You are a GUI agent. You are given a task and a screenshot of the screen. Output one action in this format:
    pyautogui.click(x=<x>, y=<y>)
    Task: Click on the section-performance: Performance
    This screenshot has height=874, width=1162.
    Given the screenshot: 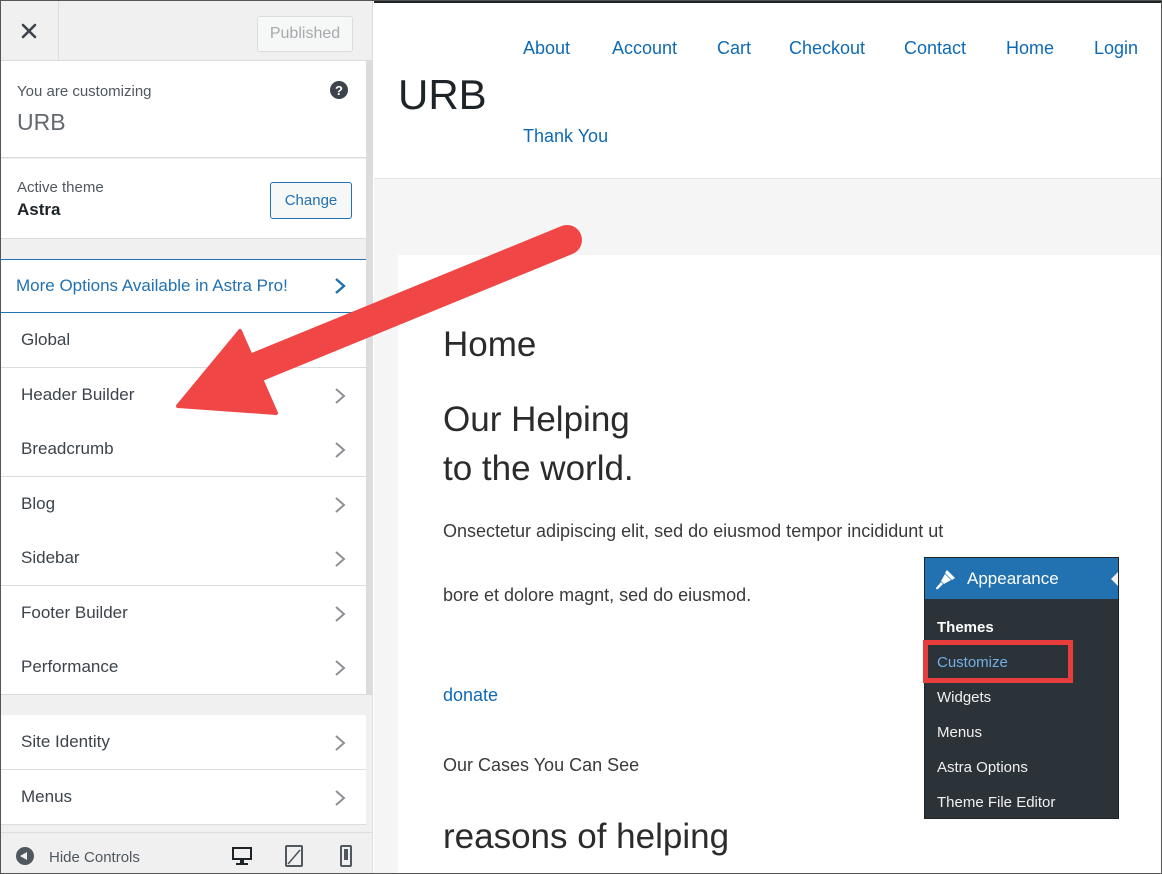 What is the action you would take?
    pyautogui.click(x=183, y=667)
    